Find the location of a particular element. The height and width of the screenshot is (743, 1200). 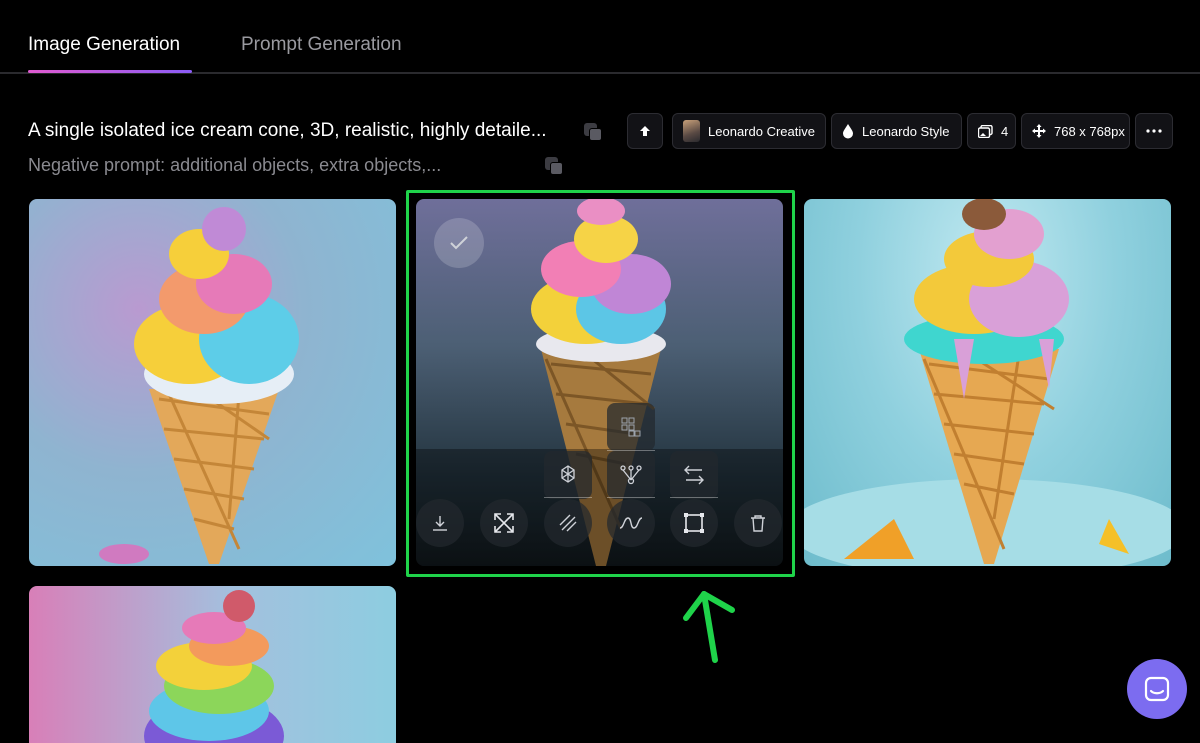

trash-icon is located at coordinates (758, 523).